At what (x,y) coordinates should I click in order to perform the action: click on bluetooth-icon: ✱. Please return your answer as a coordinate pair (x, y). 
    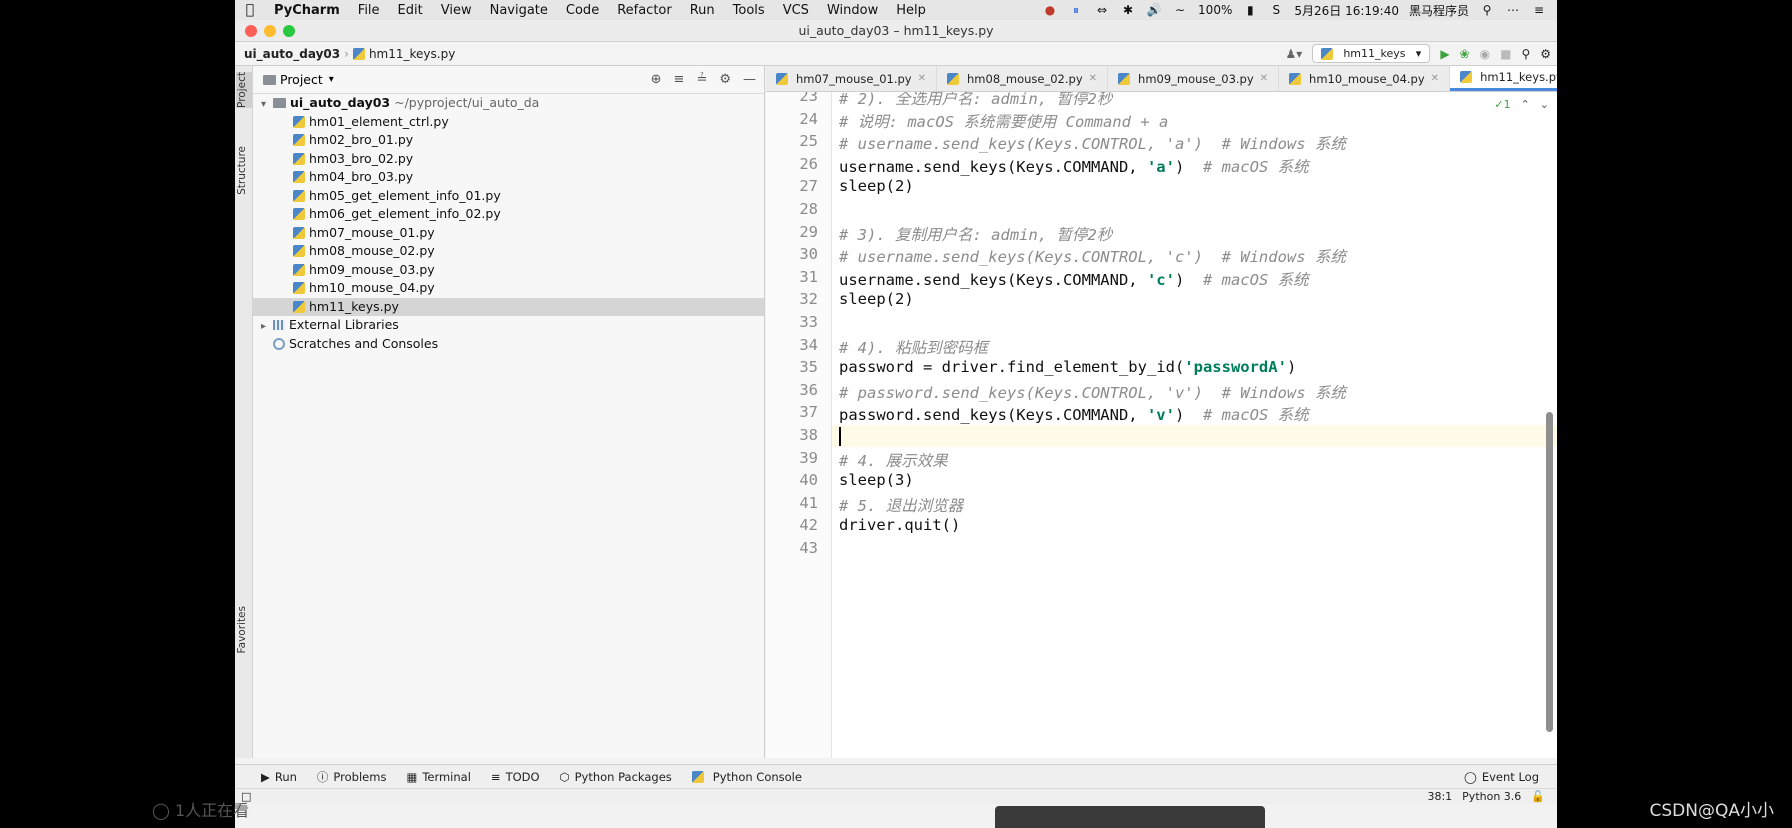
    Looking at the image, I should click on (1128, 10).